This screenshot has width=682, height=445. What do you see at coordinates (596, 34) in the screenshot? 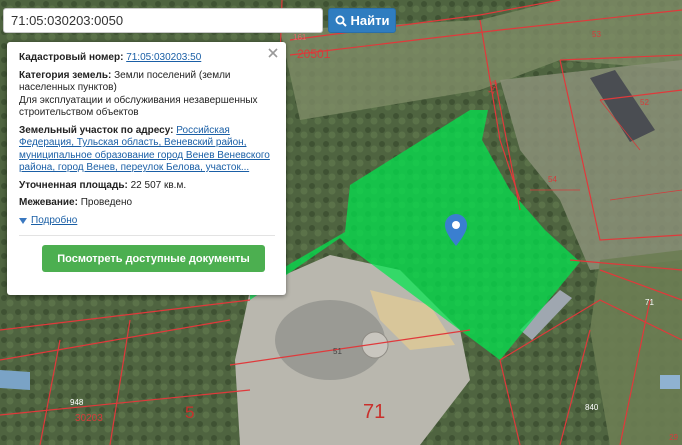
I see `map-label-53: 53` at bounding box center [596, 34].